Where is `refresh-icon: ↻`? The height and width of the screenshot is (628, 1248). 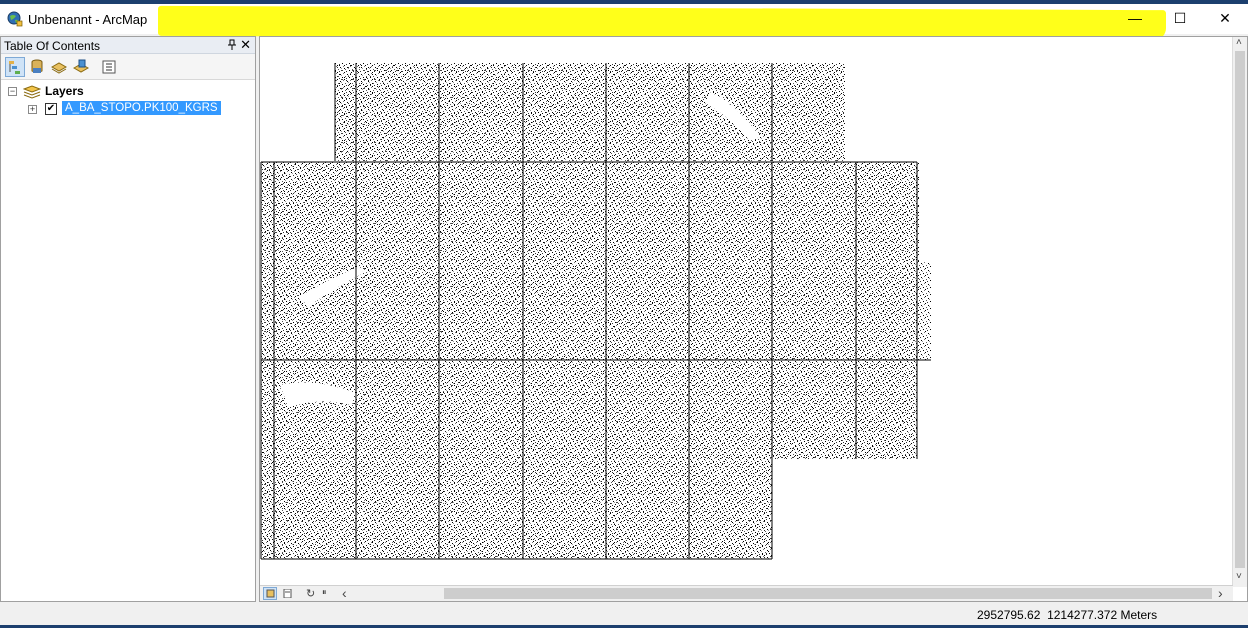 refresh-icon: ↻ is located at coordinates (310, 593).